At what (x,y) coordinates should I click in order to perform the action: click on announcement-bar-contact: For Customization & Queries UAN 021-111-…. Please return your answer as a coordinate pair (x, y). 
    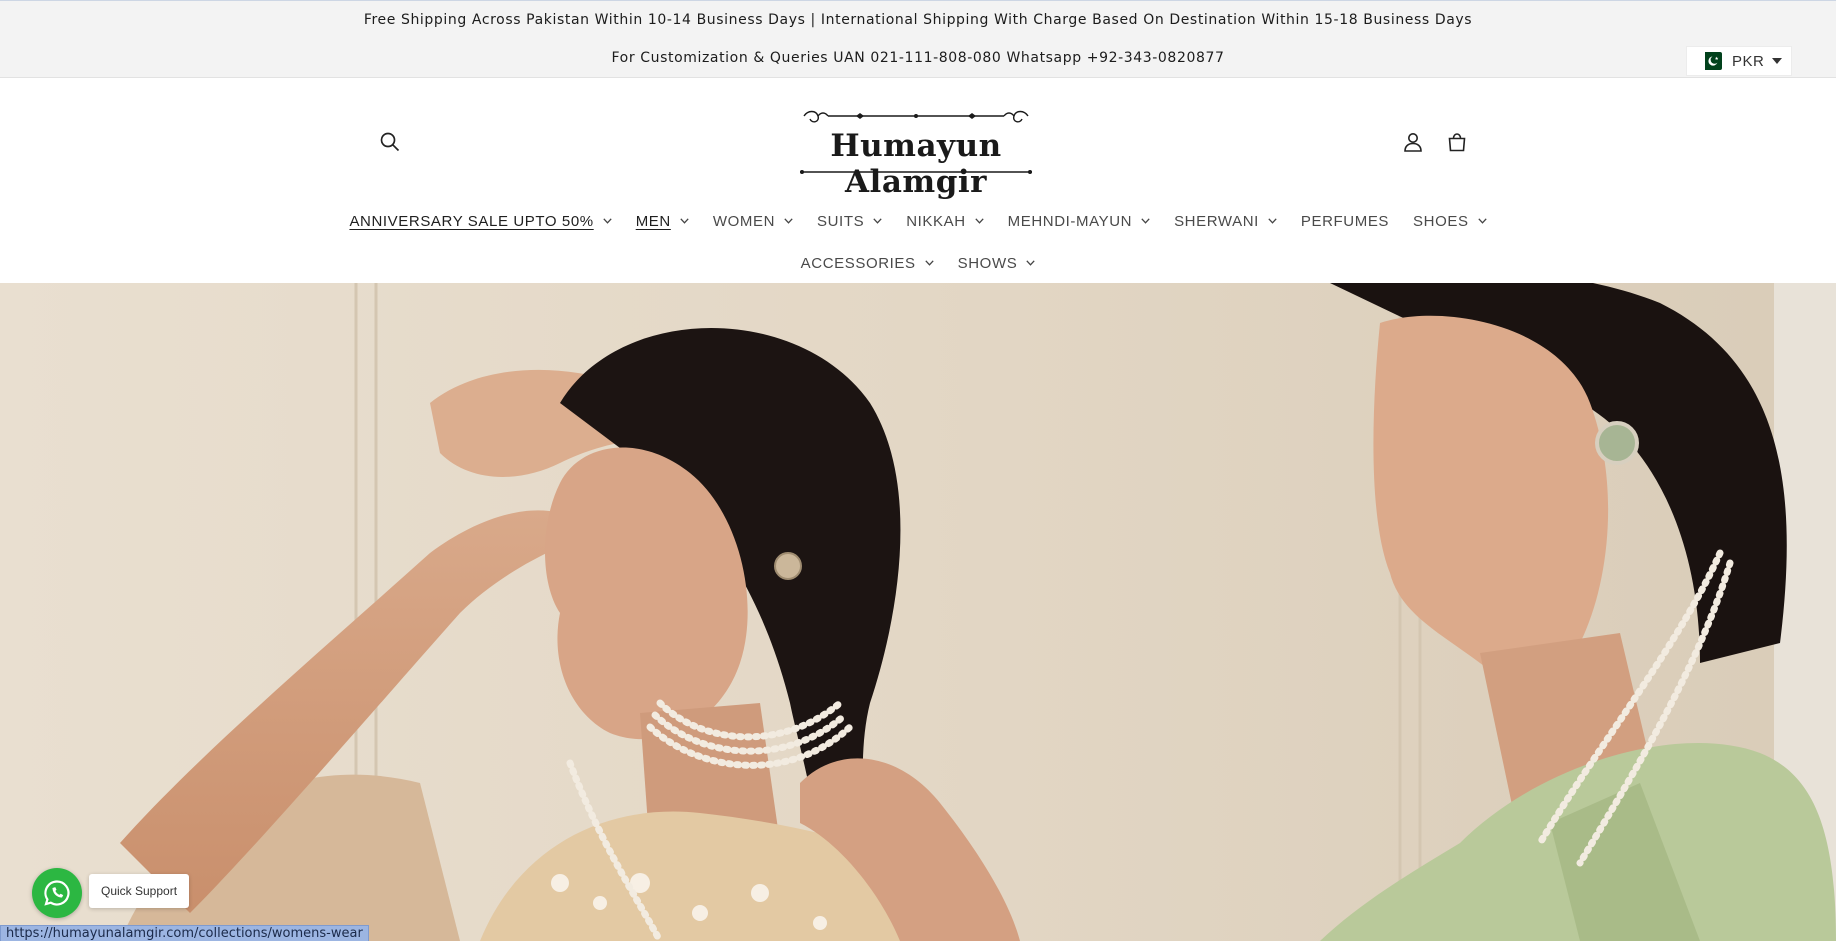
    Looking at the image, I should click on (918, 58).